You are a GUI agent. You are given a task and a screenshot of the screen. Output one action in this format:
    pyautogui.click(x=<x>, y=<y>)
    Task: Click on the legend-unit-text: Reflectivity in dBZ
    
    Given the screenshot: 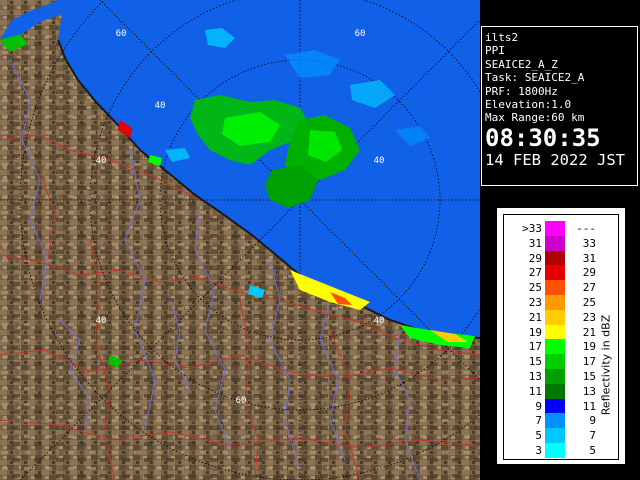 What is the action you would take?
    pyautogui.click(x=606, y=365)
    